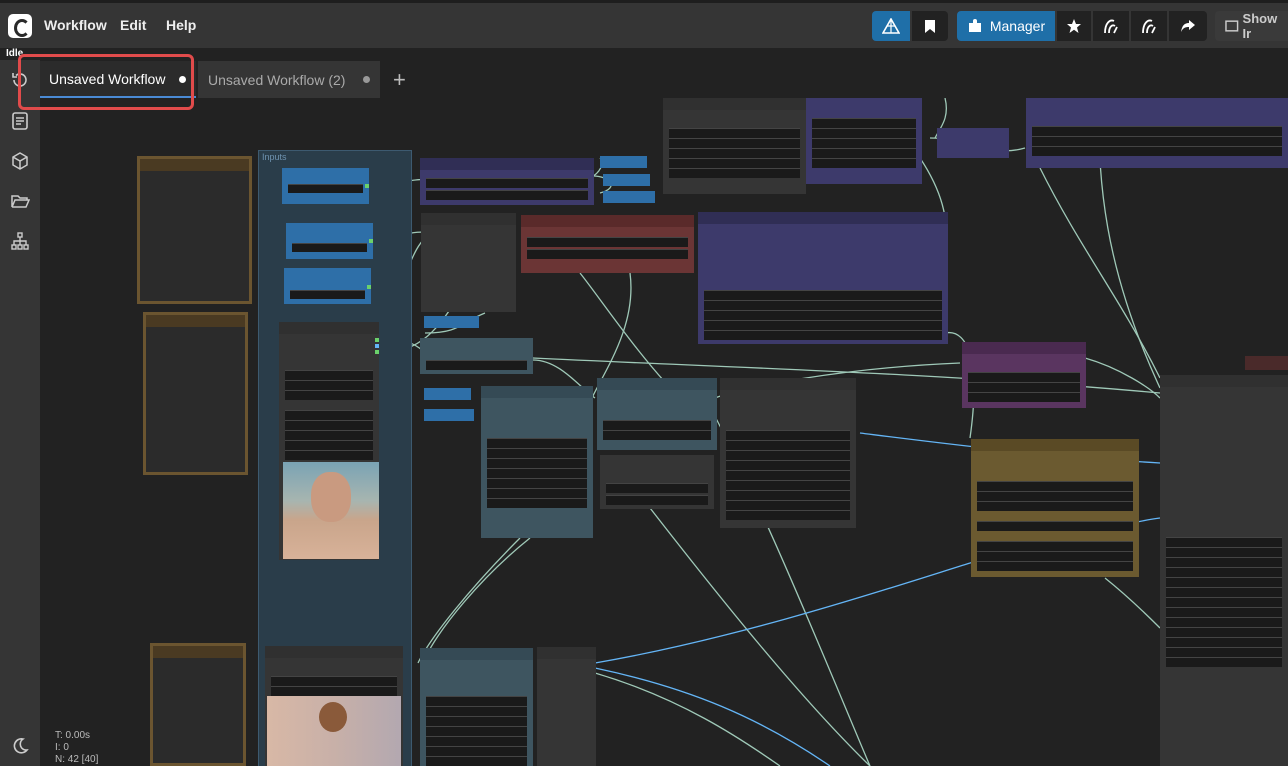 This screenshot has height=766, width=1288. I want to click on share-icon, so click(1188, 26).